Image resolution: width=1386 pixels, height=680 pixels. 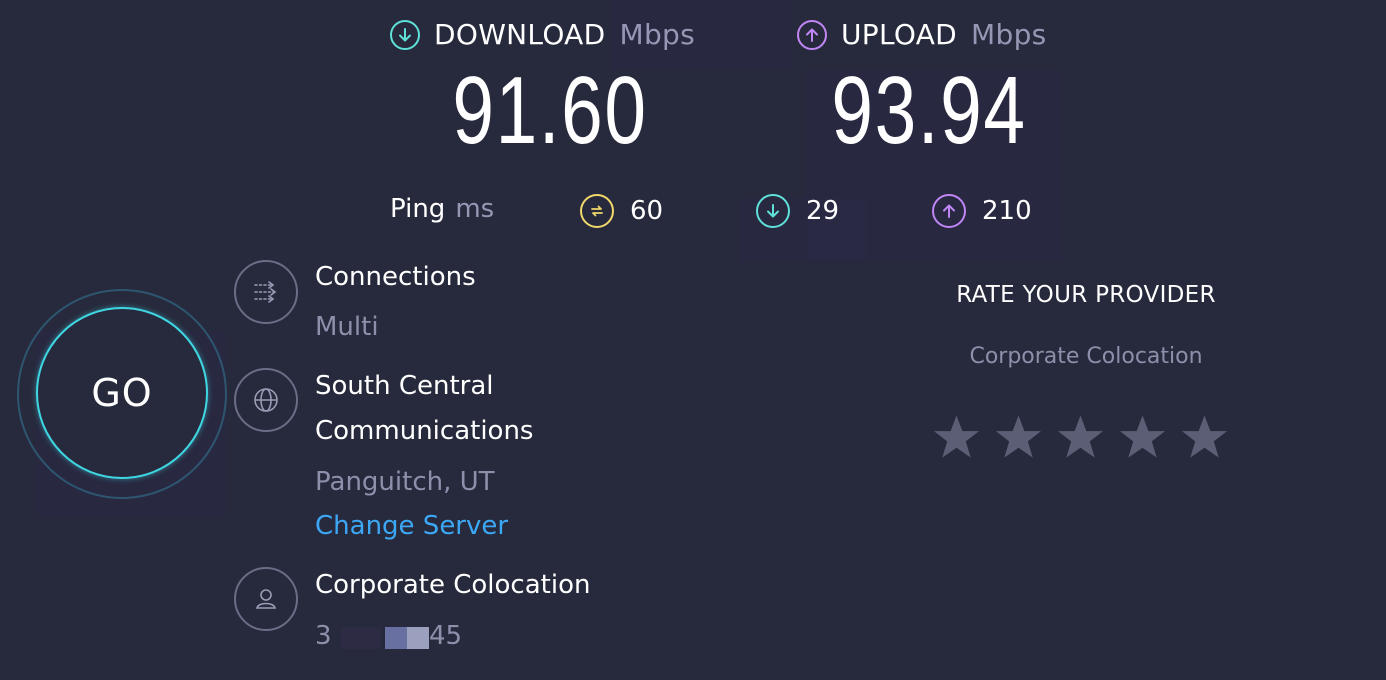 I want to click on star-rating, so click(x=1080, y=437).